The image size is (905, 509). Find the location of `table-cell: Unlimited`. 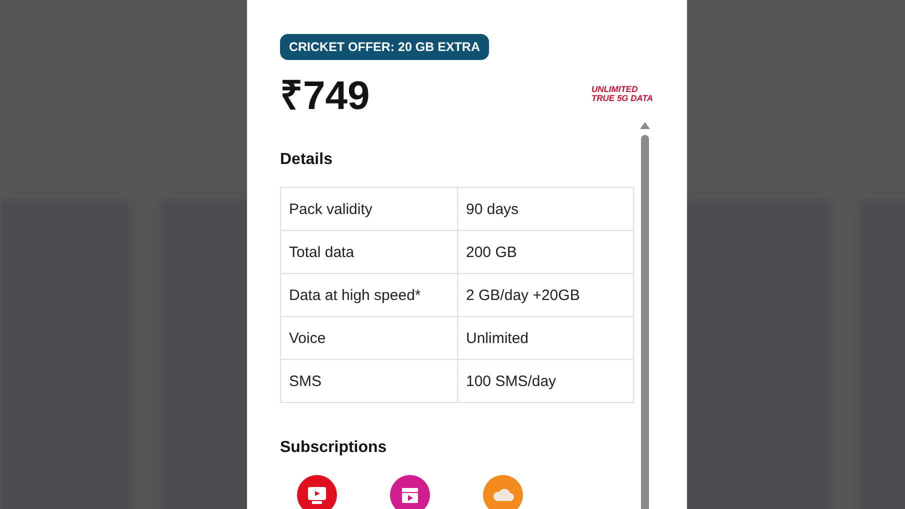

table-cell: Unlimited is located at coordinates (545, 338).